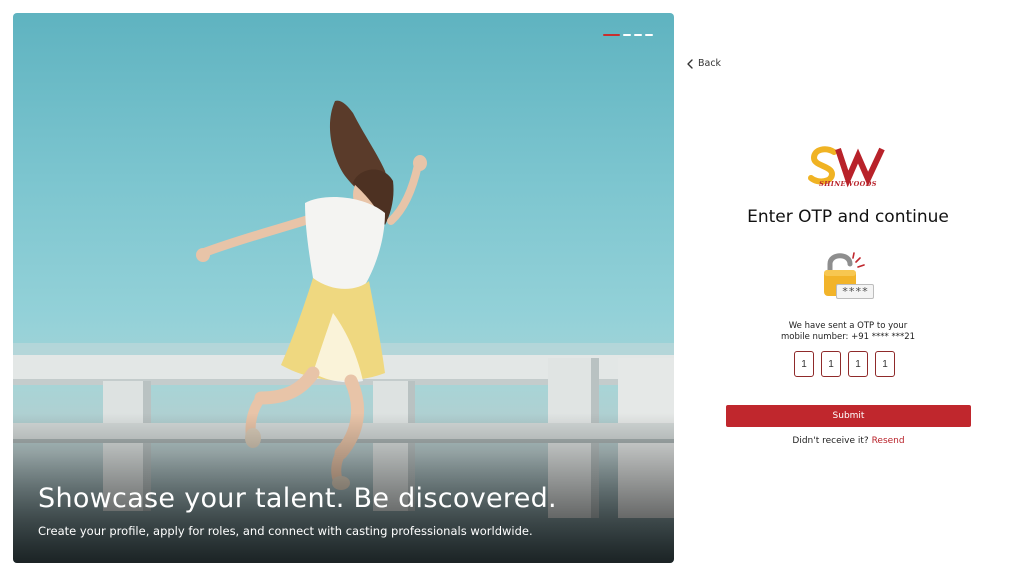 Image resolution: width=1024 pixels, height=576 pixels. What do you see at coordinates (690, 63) in the screenshot?
I see `chevron-left-icon` at bounding box center [690, 63].